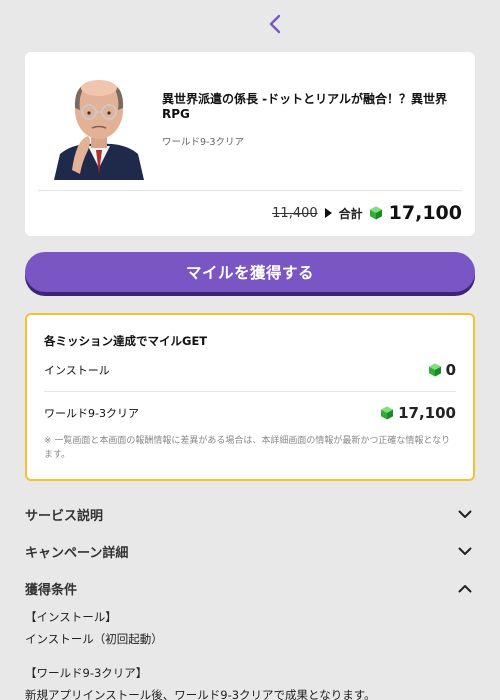 The height and width of the screenshot is (700, 500). Describe the element at coordinates (427, 413) in the screenshot. I see `mission-reward-value: 17,100` at that location.